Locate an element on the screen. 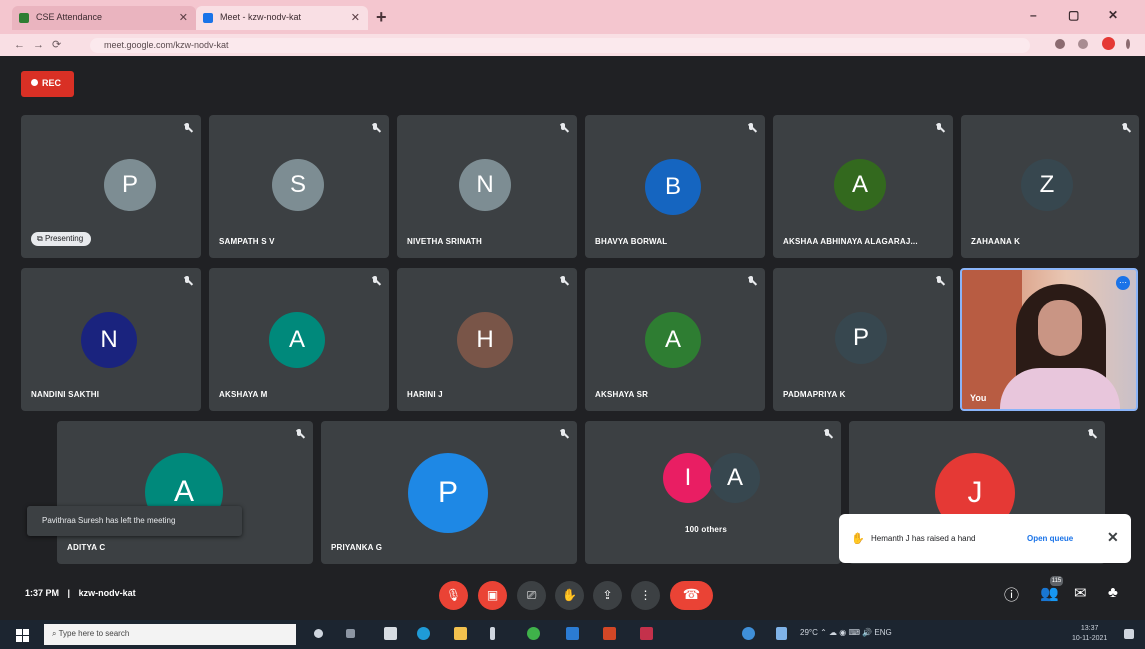 This screenshot has width=1145, height=649. others-count: 100 others is located at coordinates (706, 529).